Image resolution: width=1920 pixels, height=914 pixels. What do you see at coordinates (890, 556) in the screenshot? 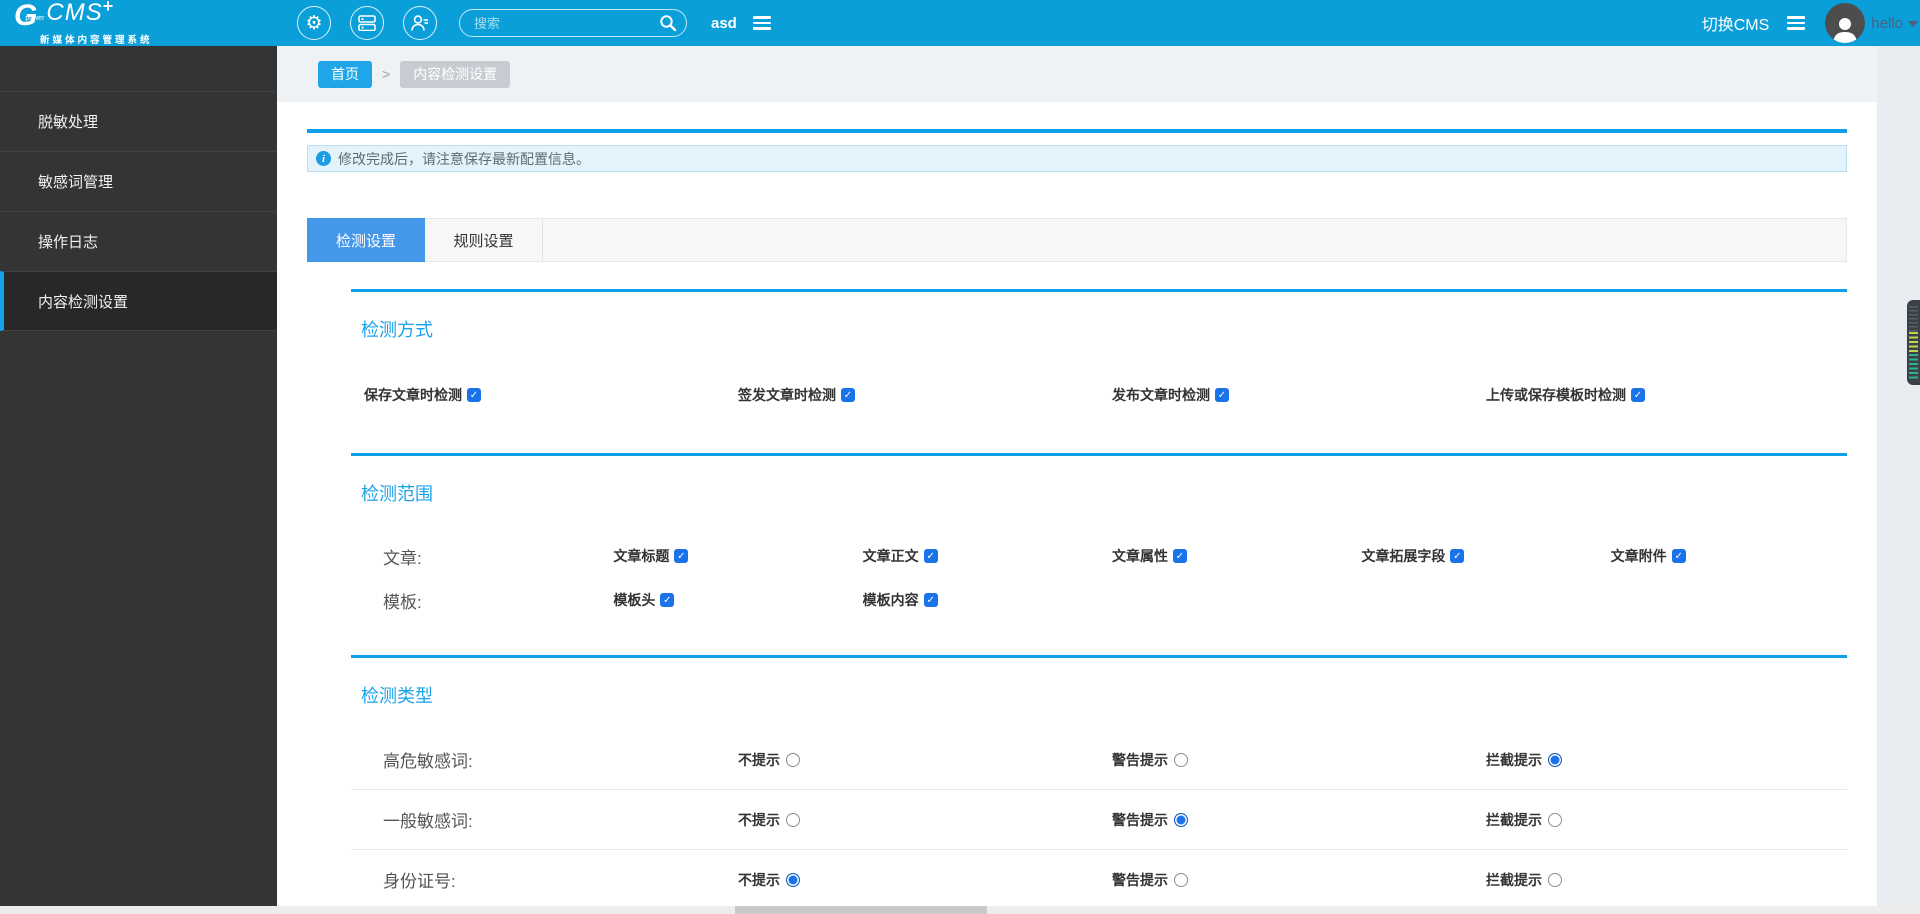
I see `checkbox-label: 文章正文` at bounding box center [890, 556].